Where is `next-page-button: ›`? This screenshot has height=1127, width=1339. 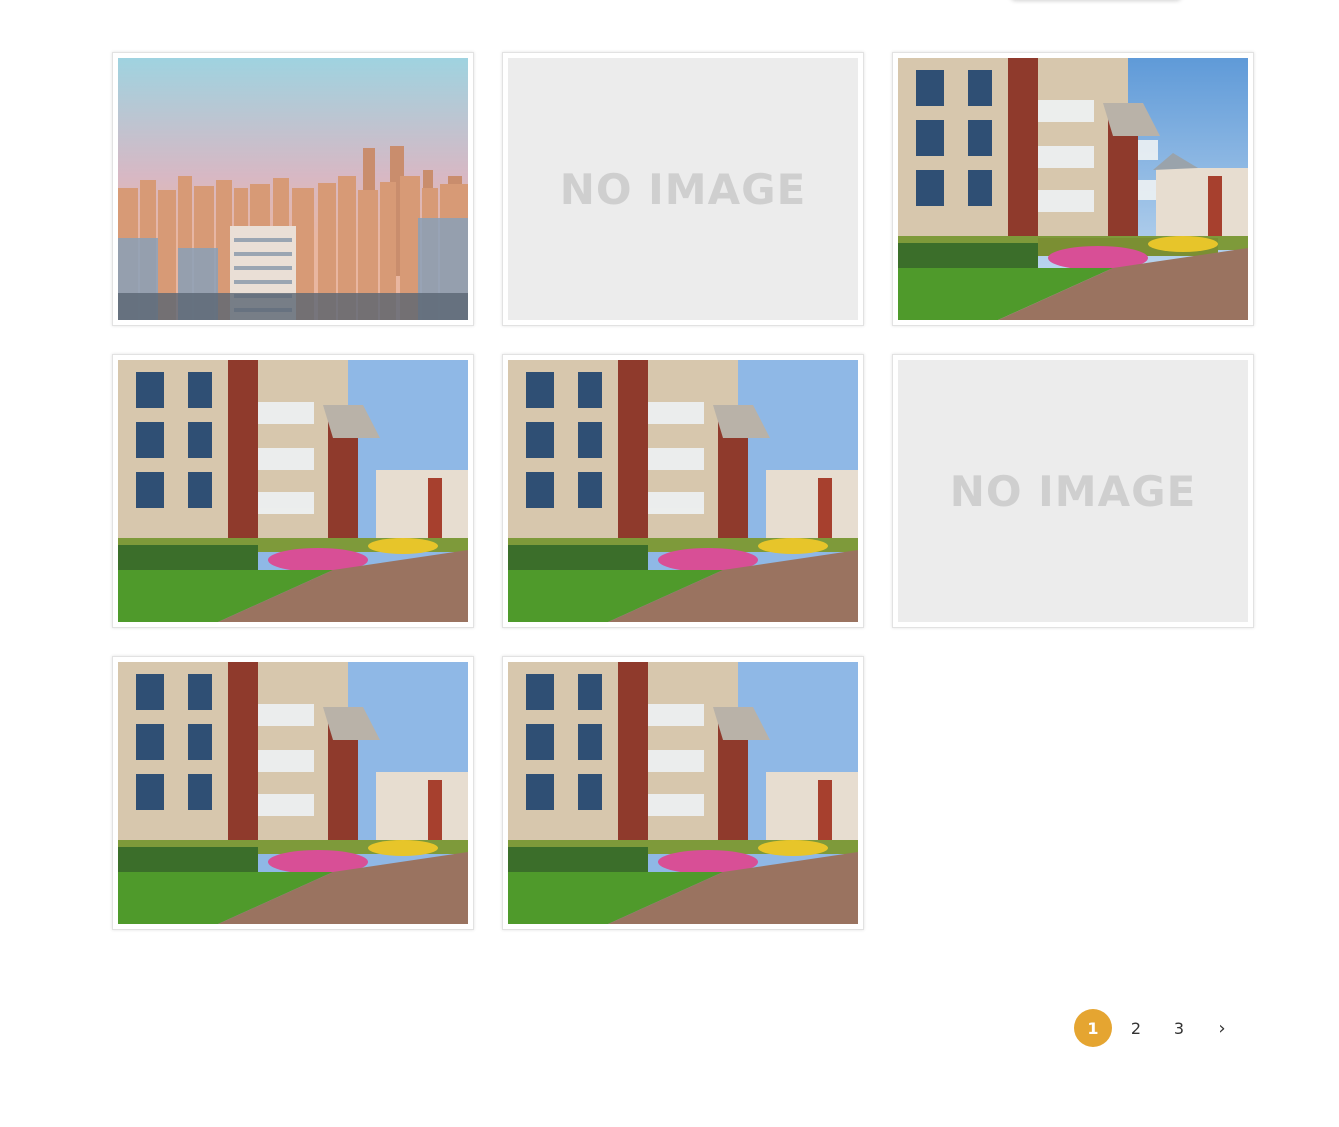
next-page-button: › is located at coordinates (1222, 1028).